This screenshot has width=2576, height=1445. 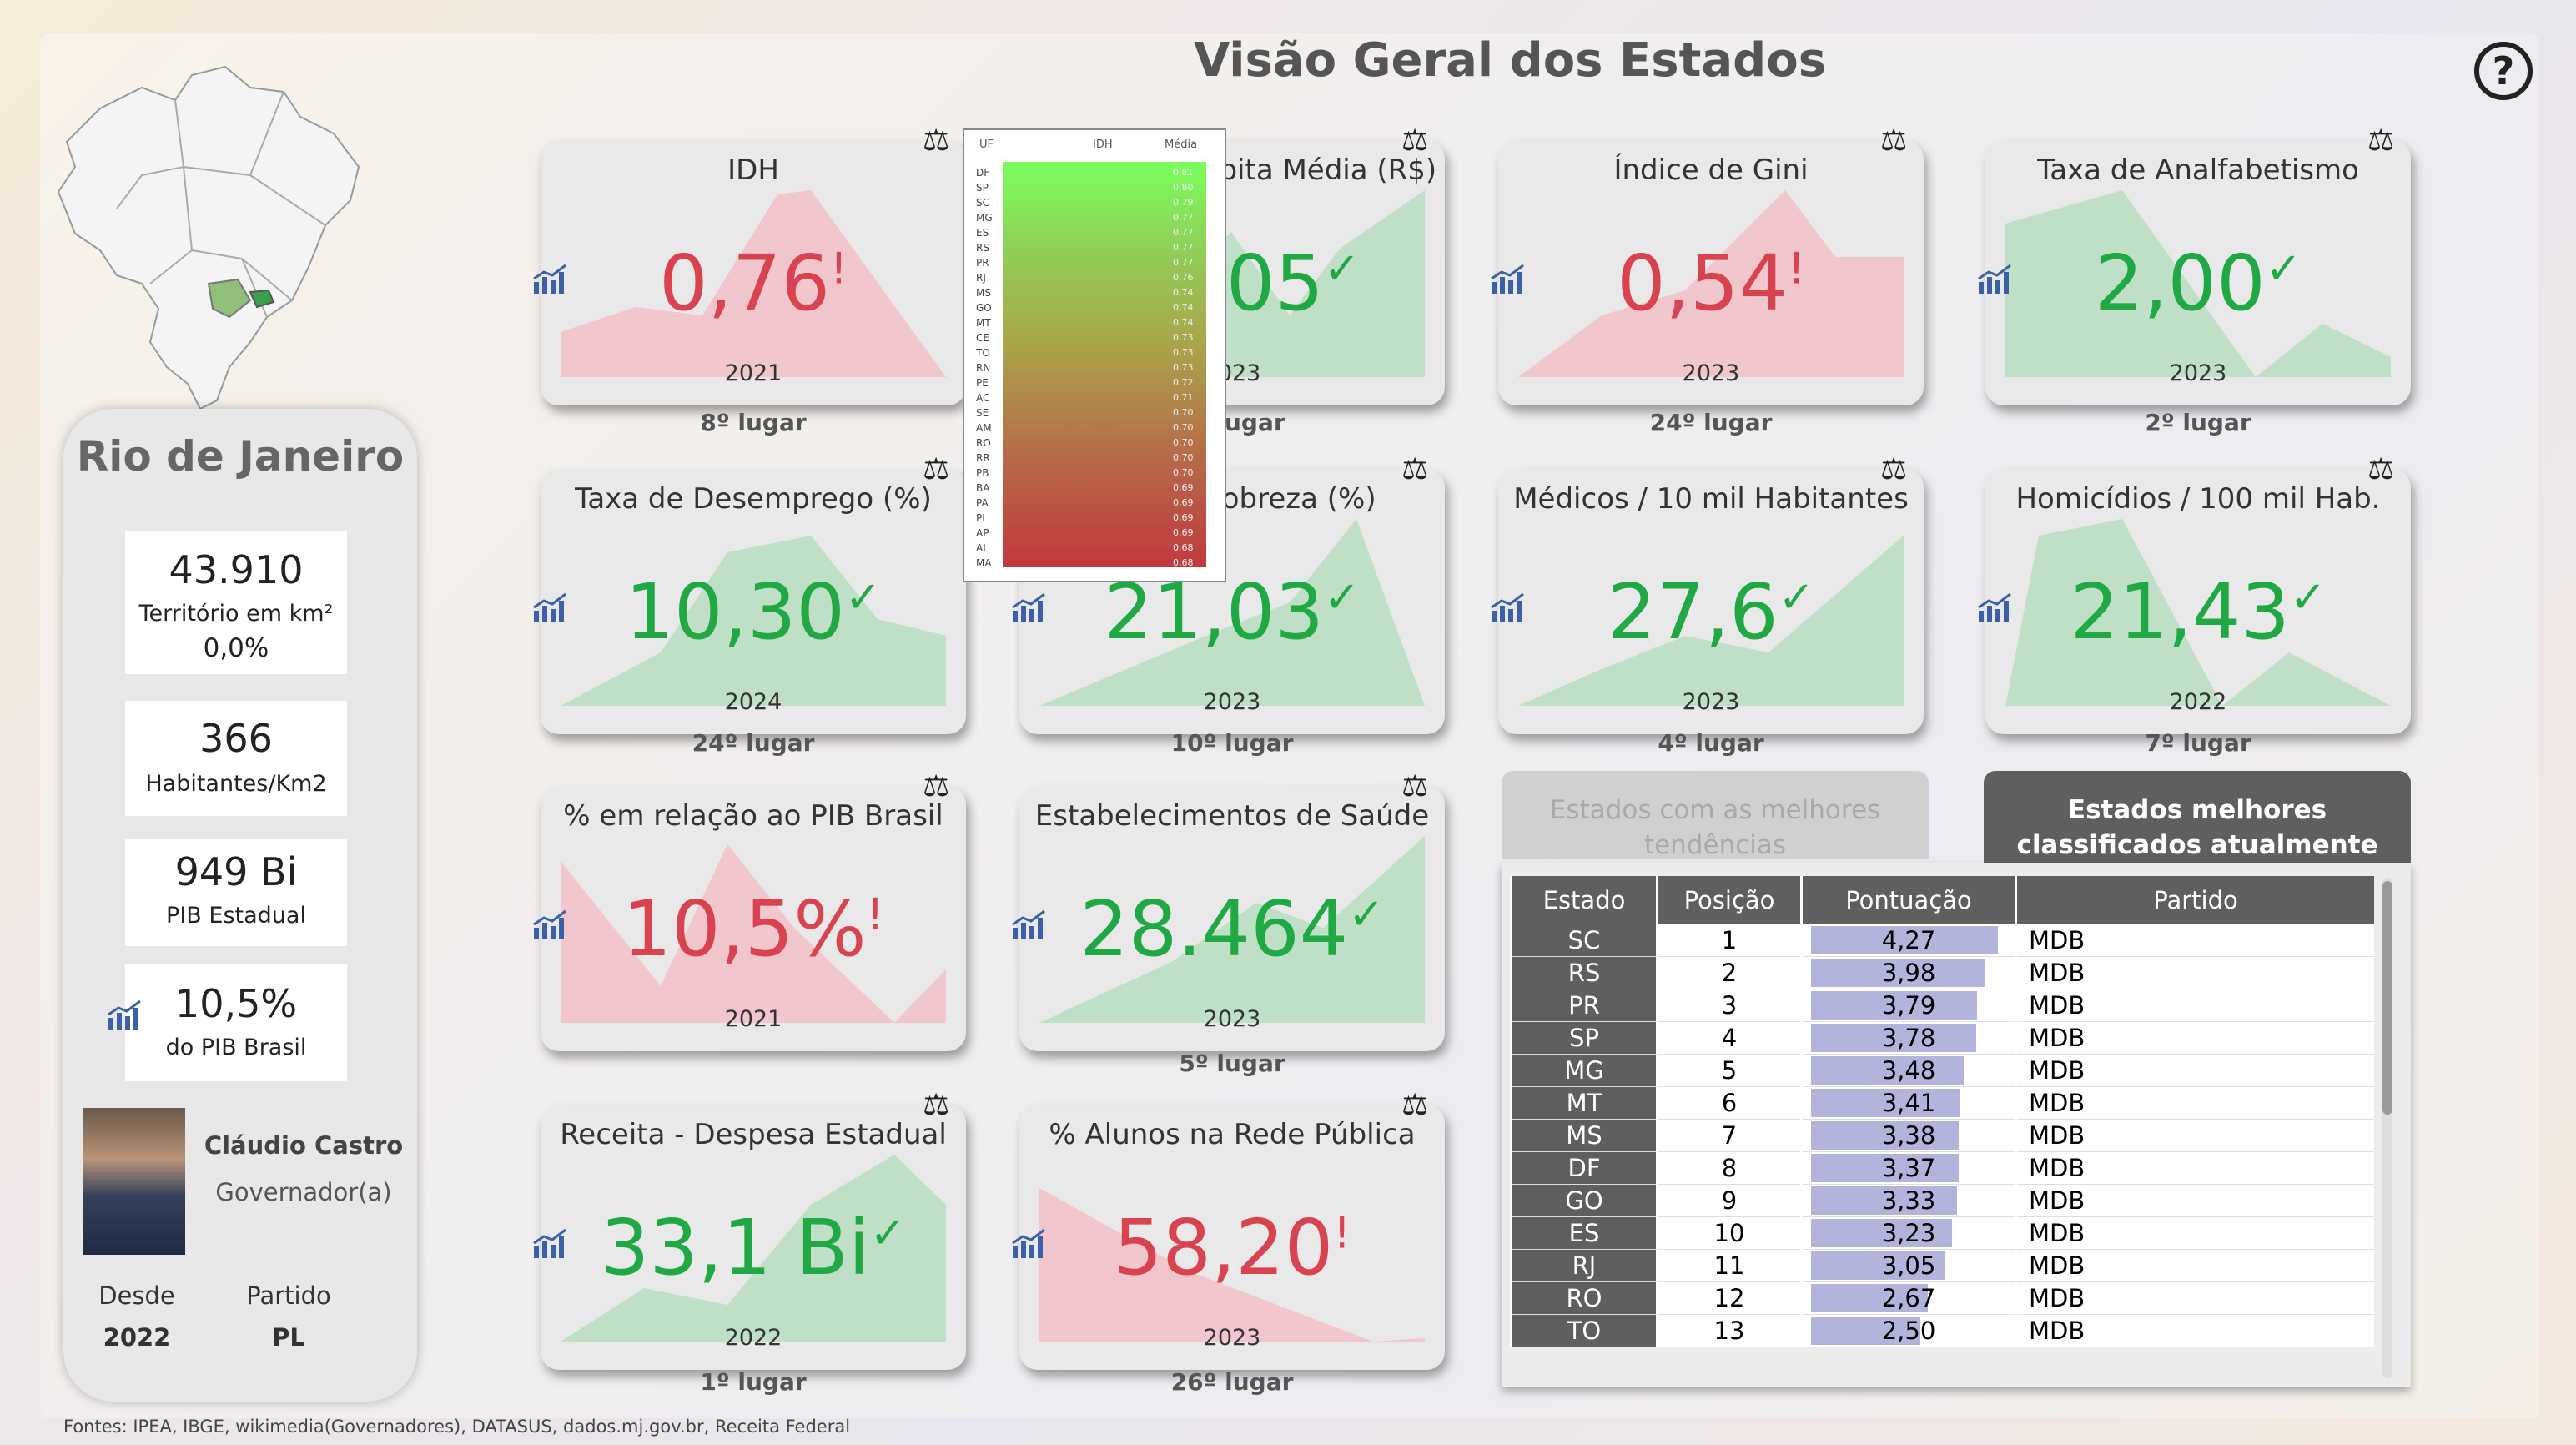 What do you see at coordinates (1942, 1135) in the screenshot?
I see `table-row: MS 7 3,38 MDB` at bounding box center [1942, 1135].